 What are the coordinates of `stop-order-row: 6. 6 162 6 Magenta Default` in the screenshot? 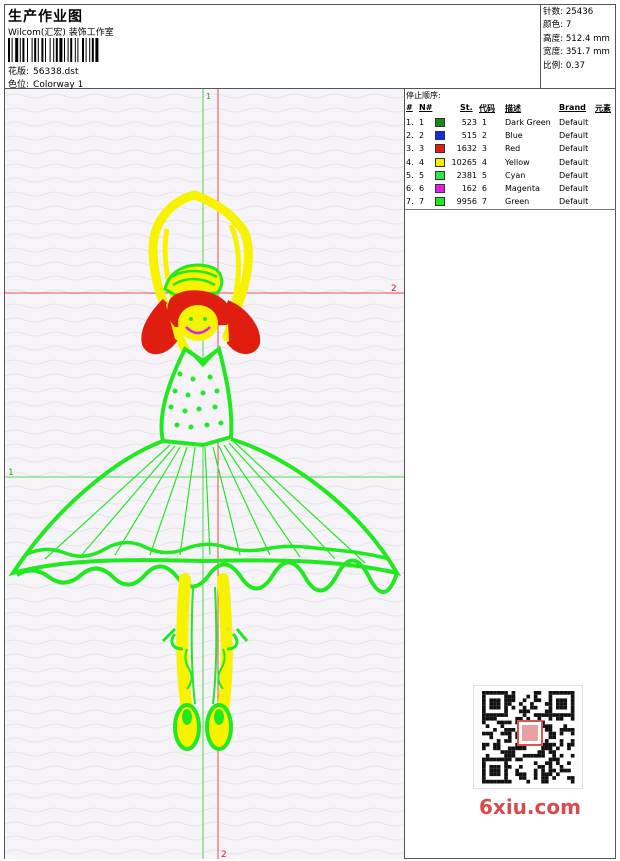 It's located at (510, 189).